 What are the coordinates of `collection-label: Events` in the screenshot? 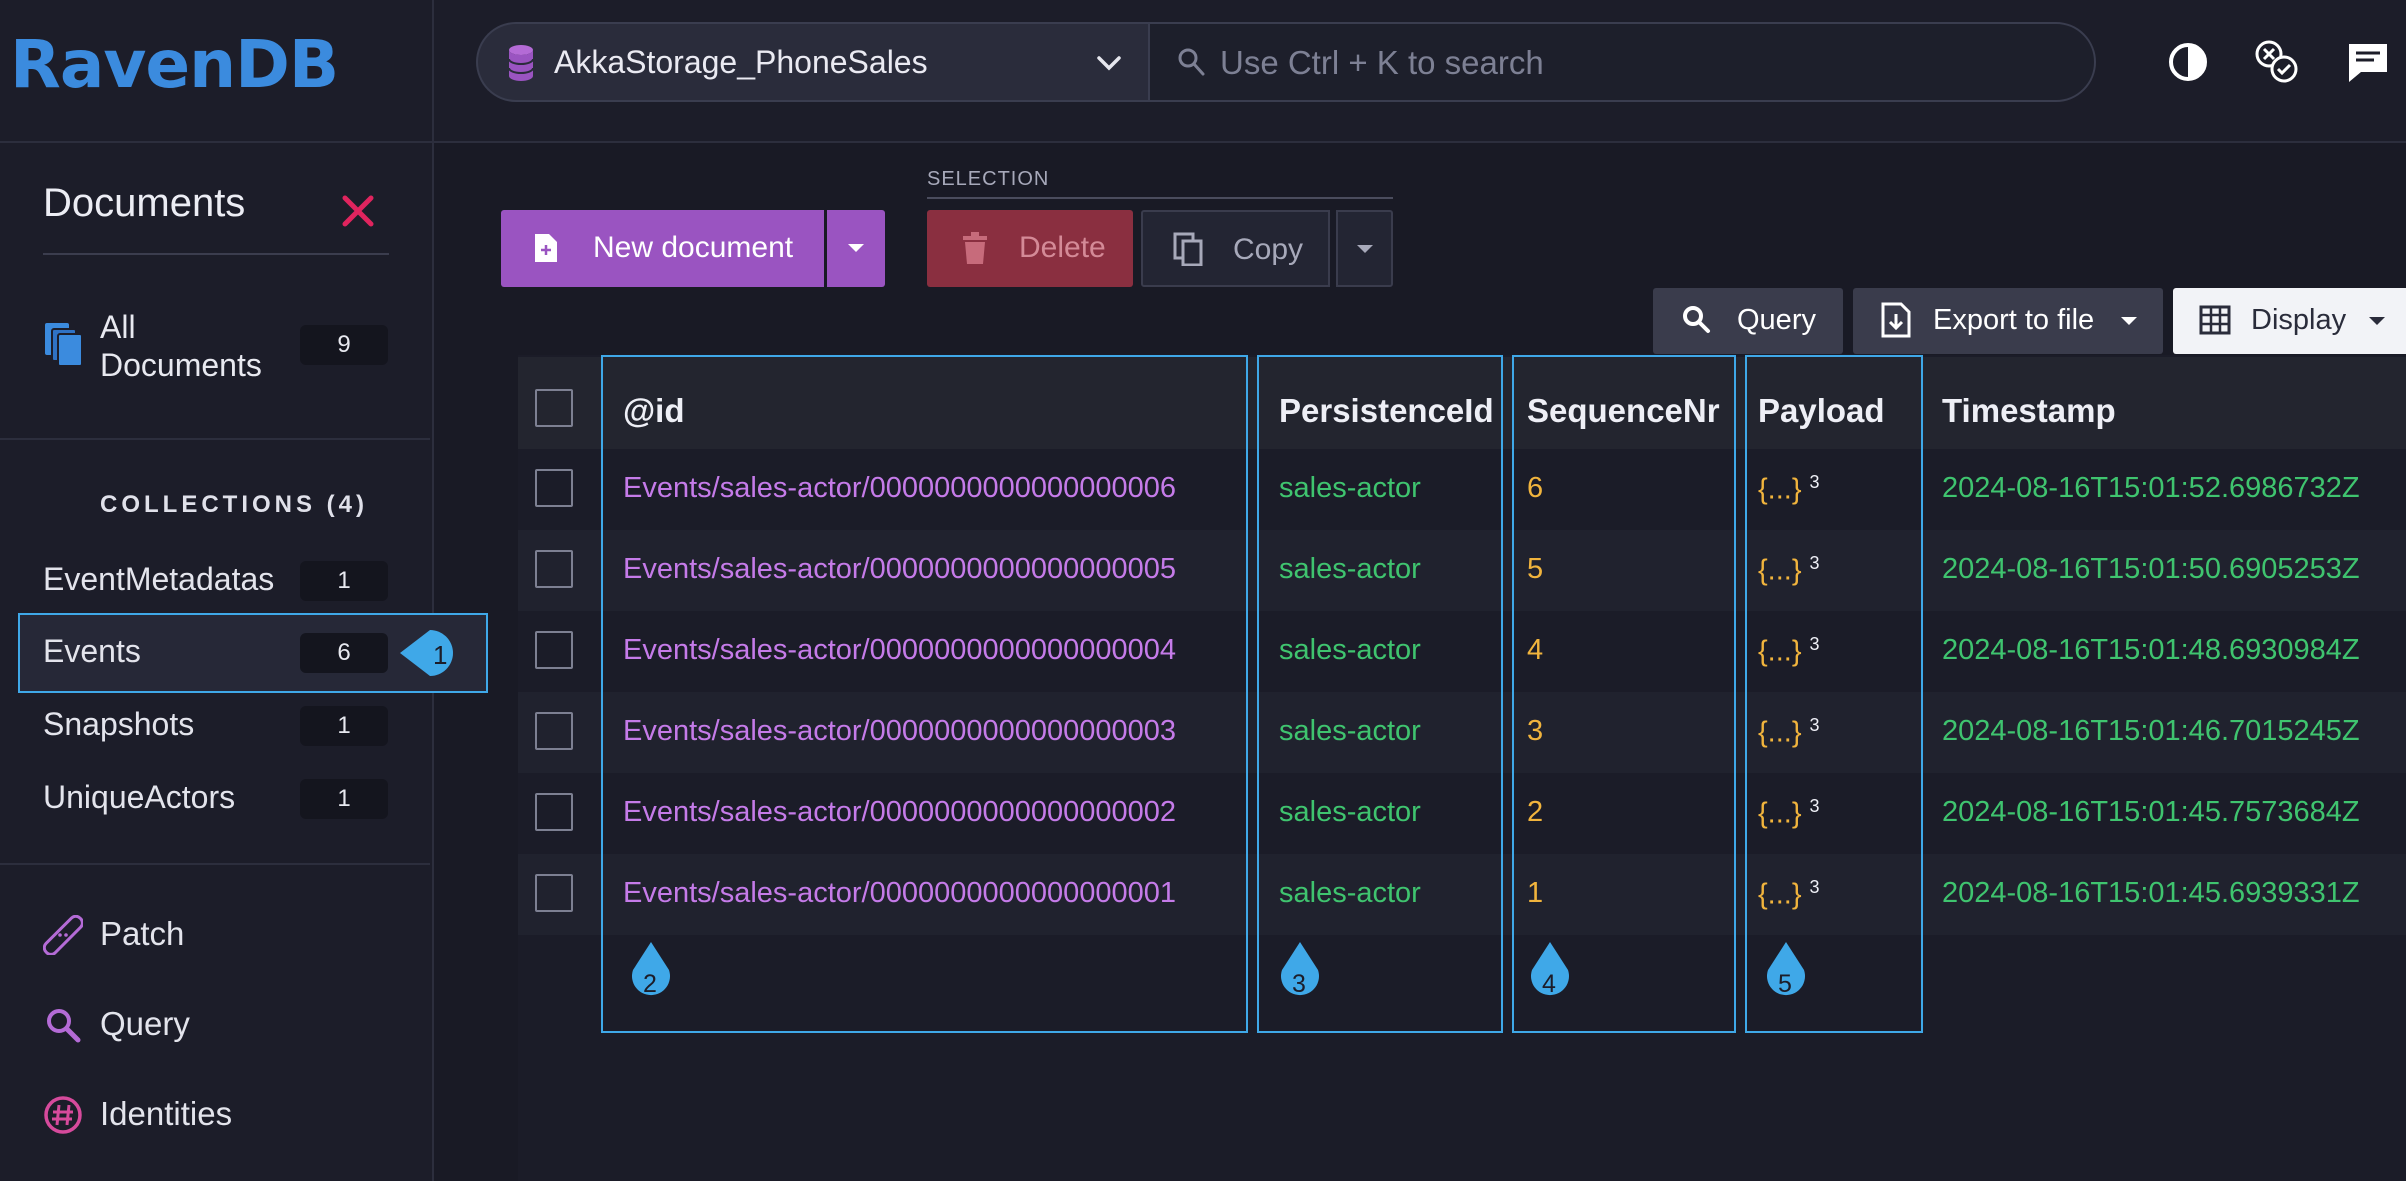 It's located at (92, 651).